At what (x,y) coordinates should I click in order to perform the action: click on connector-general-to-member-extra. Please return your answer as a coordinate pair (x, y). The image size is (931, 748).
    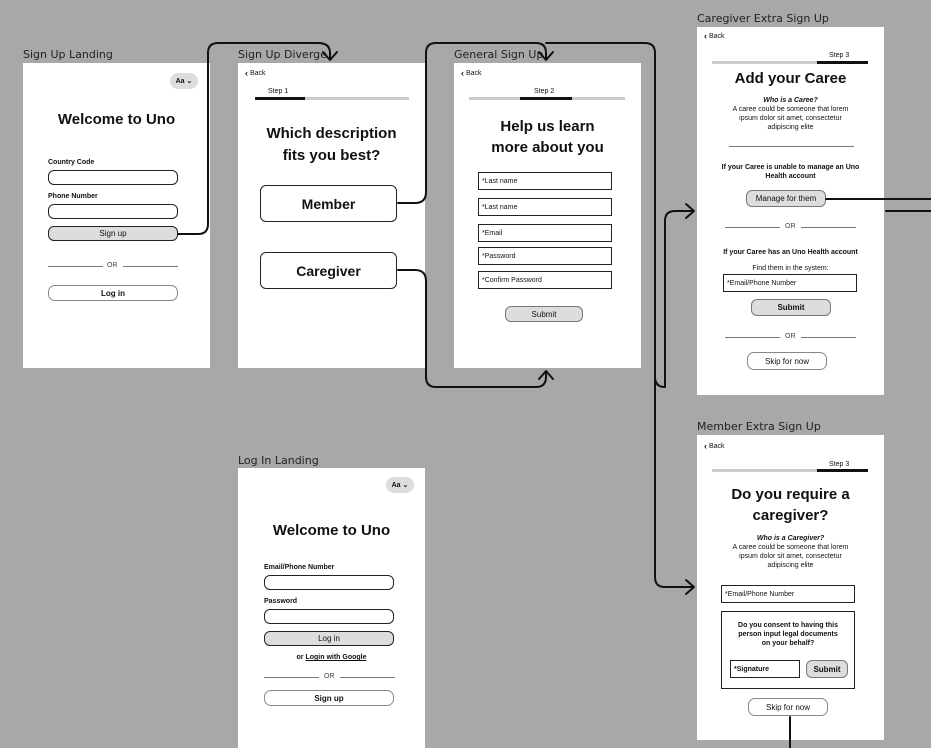
    Looking at the image, I should click on (674, 482).